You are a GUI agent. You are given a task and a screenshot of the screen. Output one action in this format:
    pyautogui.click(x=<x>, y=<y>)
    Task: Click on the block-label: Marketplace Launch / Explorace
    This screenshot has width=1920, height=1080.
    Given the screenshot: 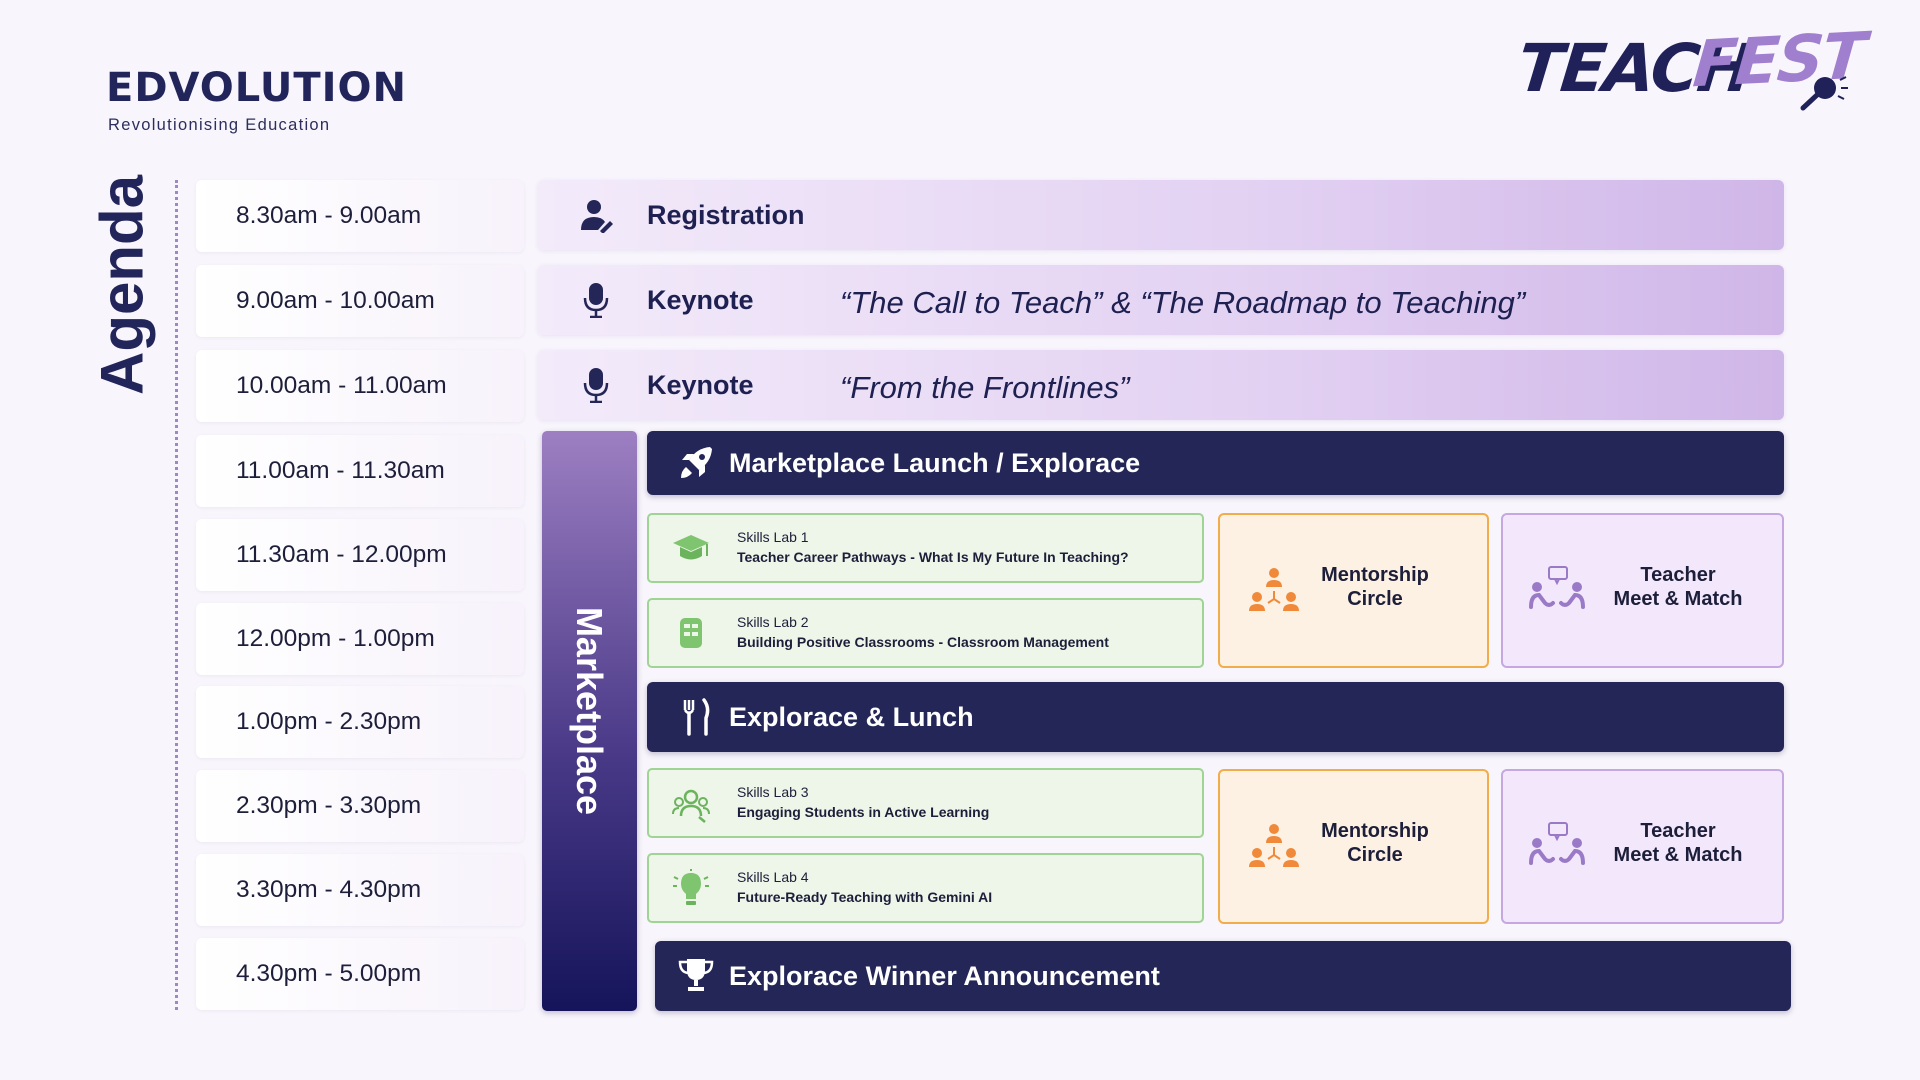 What is the action you would take?
    pyautogui.click(x=935, y=463)
    